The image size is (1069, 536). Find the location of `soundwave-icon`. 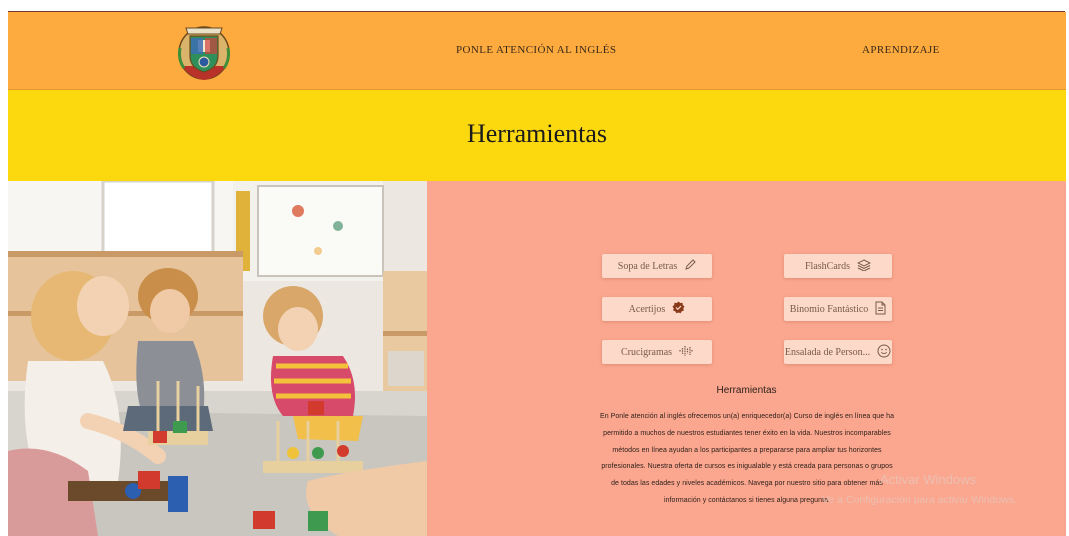

soundwave-icon is located at coordinates (686, 352).